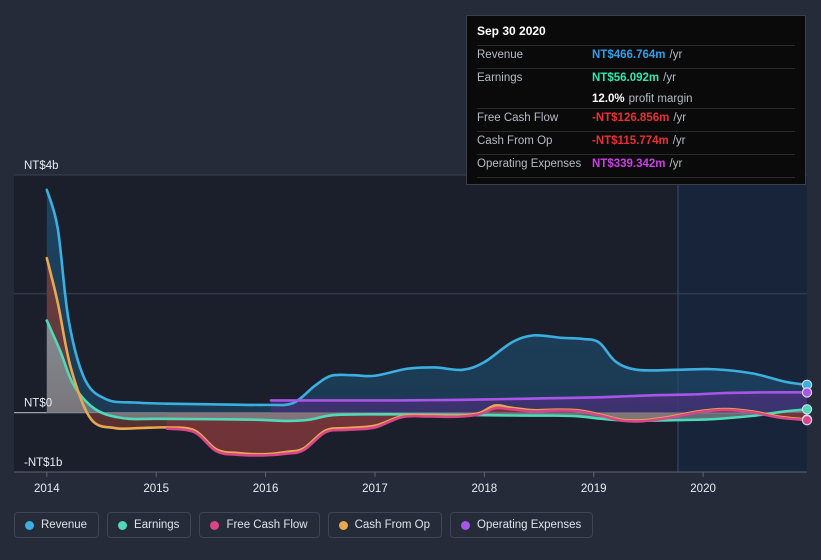 Image resolution: width=821 pixels, height=560 pixels. Describe the element at coordinates (703, 489) in the screenshot. I see `x-axis-tick-label: 2020` at that location.